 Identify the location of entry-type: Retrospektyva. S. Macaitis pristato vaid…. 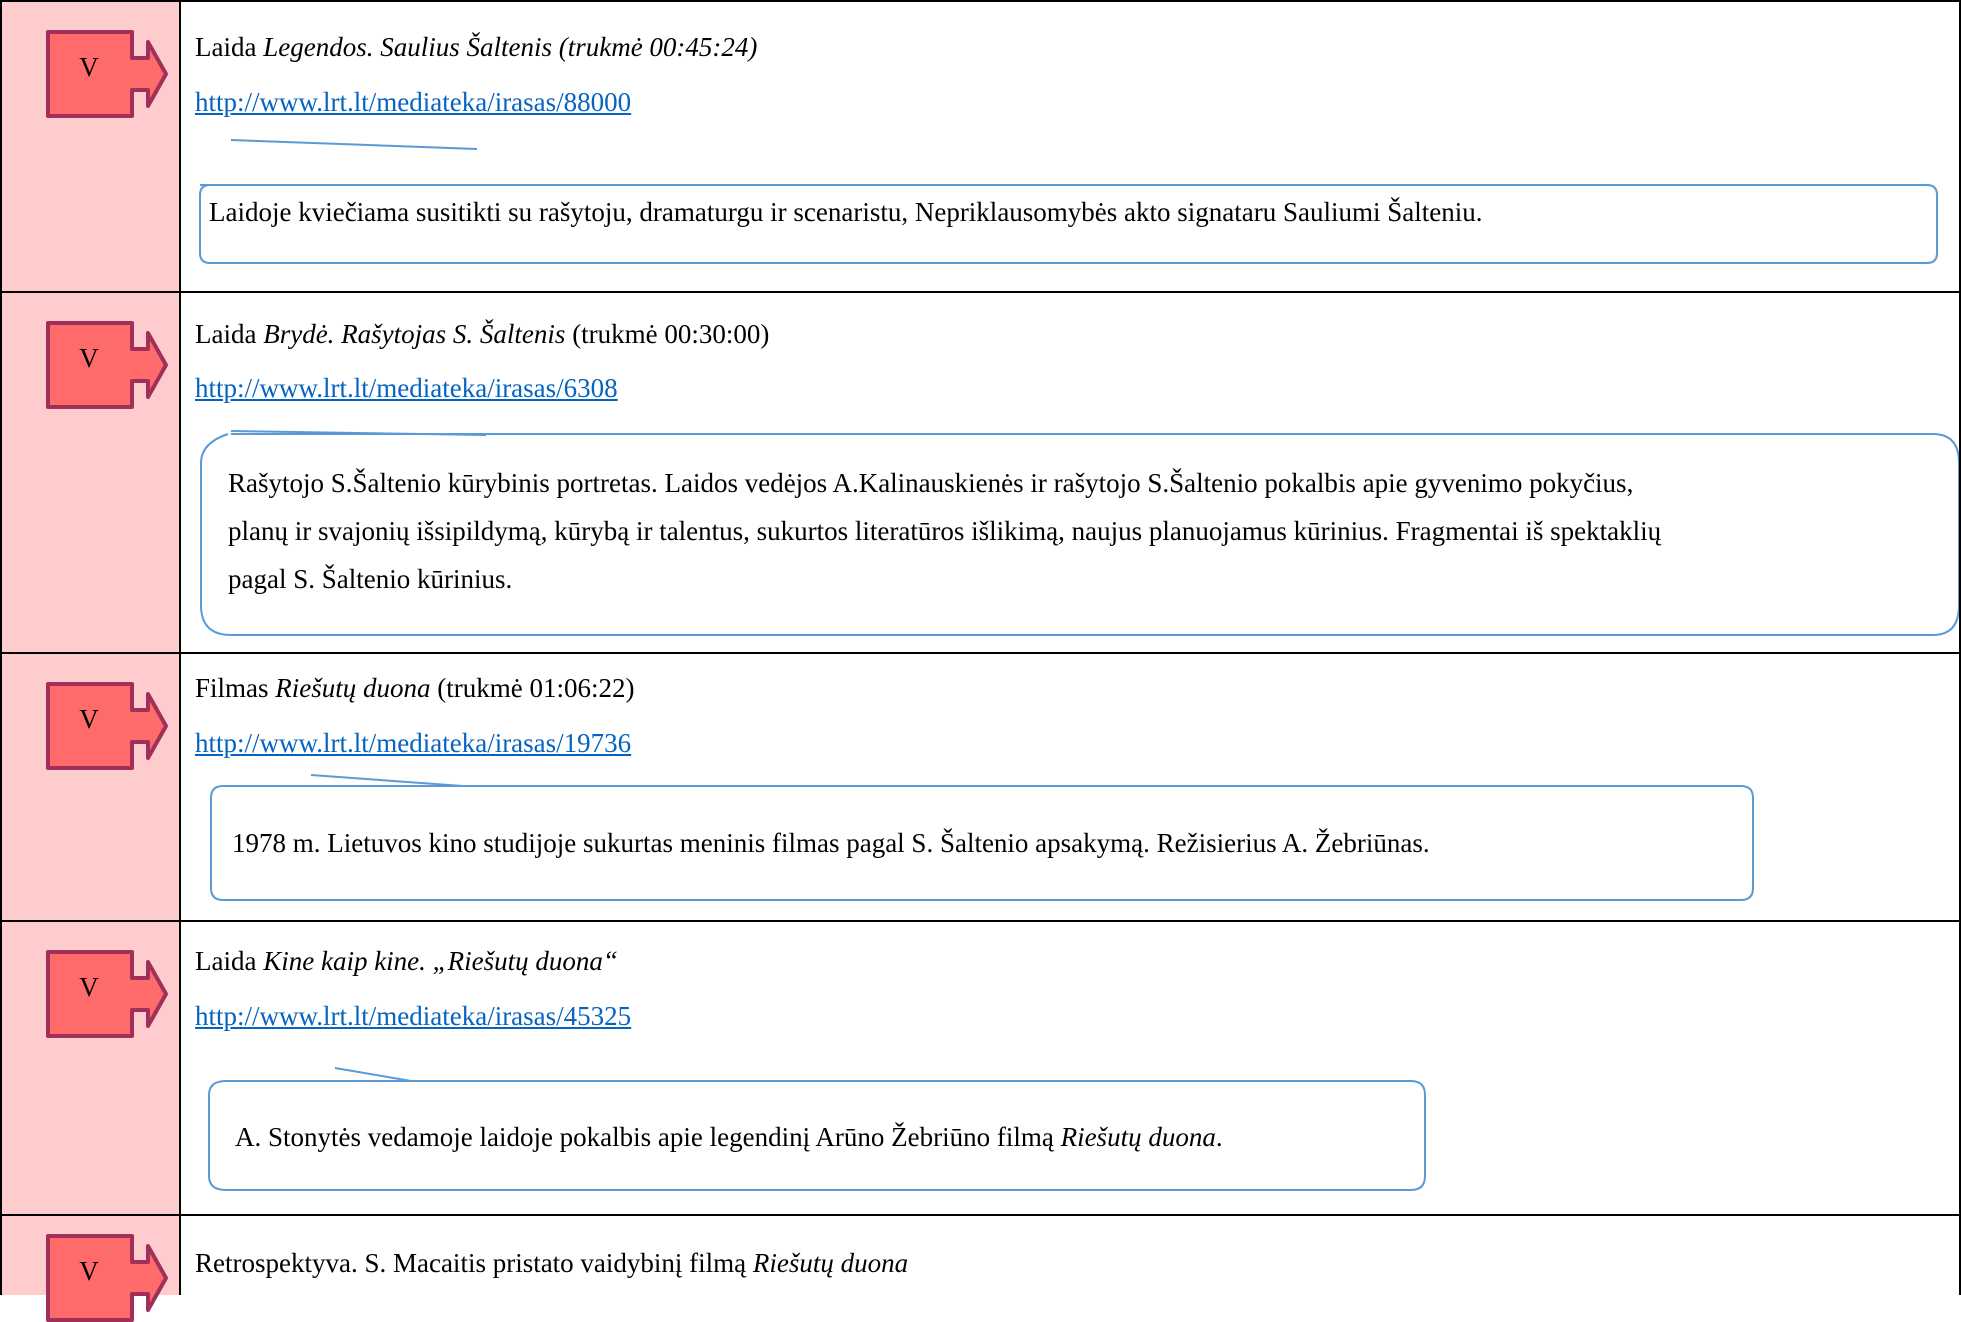
(474, 1263).